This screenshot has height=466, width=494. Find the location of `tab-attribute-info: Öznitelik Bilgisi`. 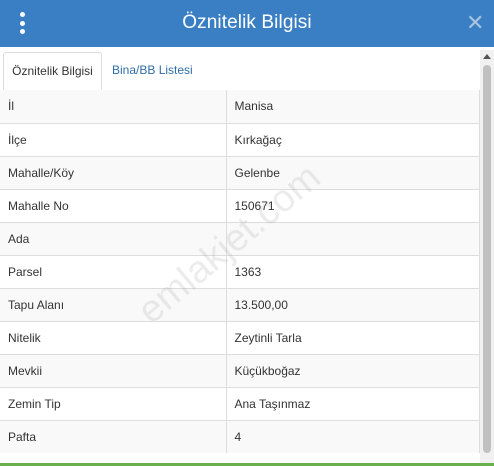

tab-attribute-info: Öznitelik Bilgisi is located at coordinates (52, 71).